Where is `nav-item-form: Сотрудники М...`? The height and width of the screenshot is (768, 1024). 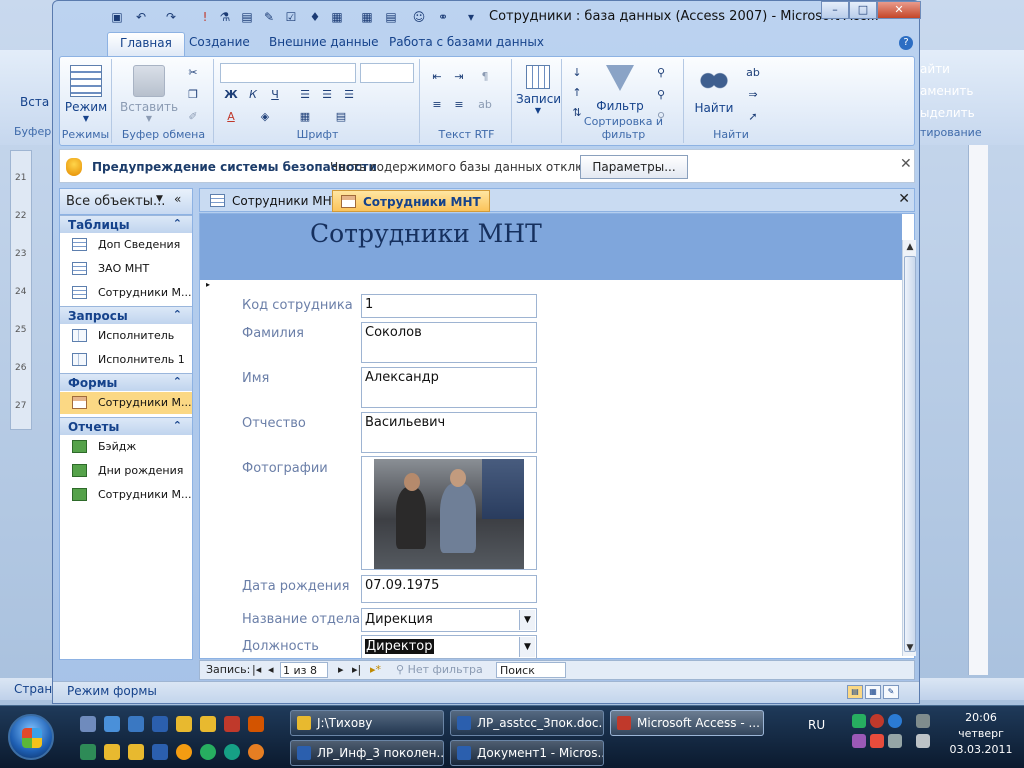 nav-item-form: Сотрудники М... is located at coordinates (126, 403).